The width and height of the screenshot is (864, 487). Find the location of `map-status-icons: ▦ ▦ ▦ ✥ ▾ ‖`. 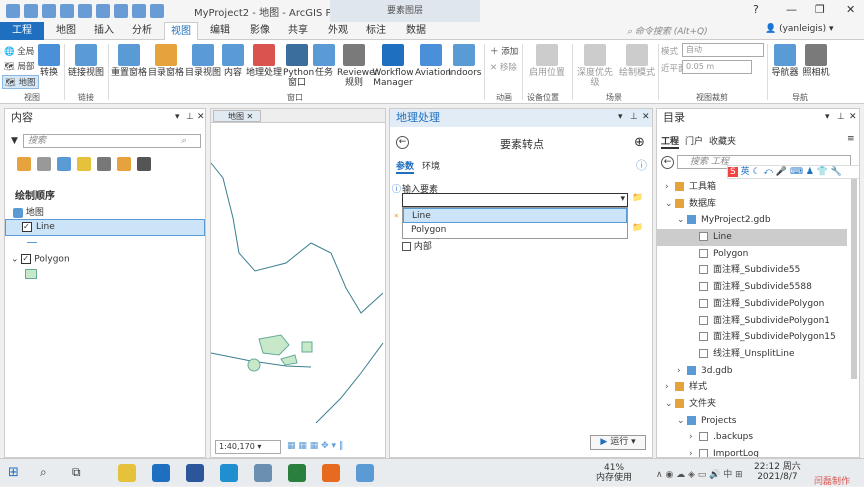

map-status-icons: ▦ ▦ ▦ ✥ ▾ ‖ is located at coordinates (315, 446).